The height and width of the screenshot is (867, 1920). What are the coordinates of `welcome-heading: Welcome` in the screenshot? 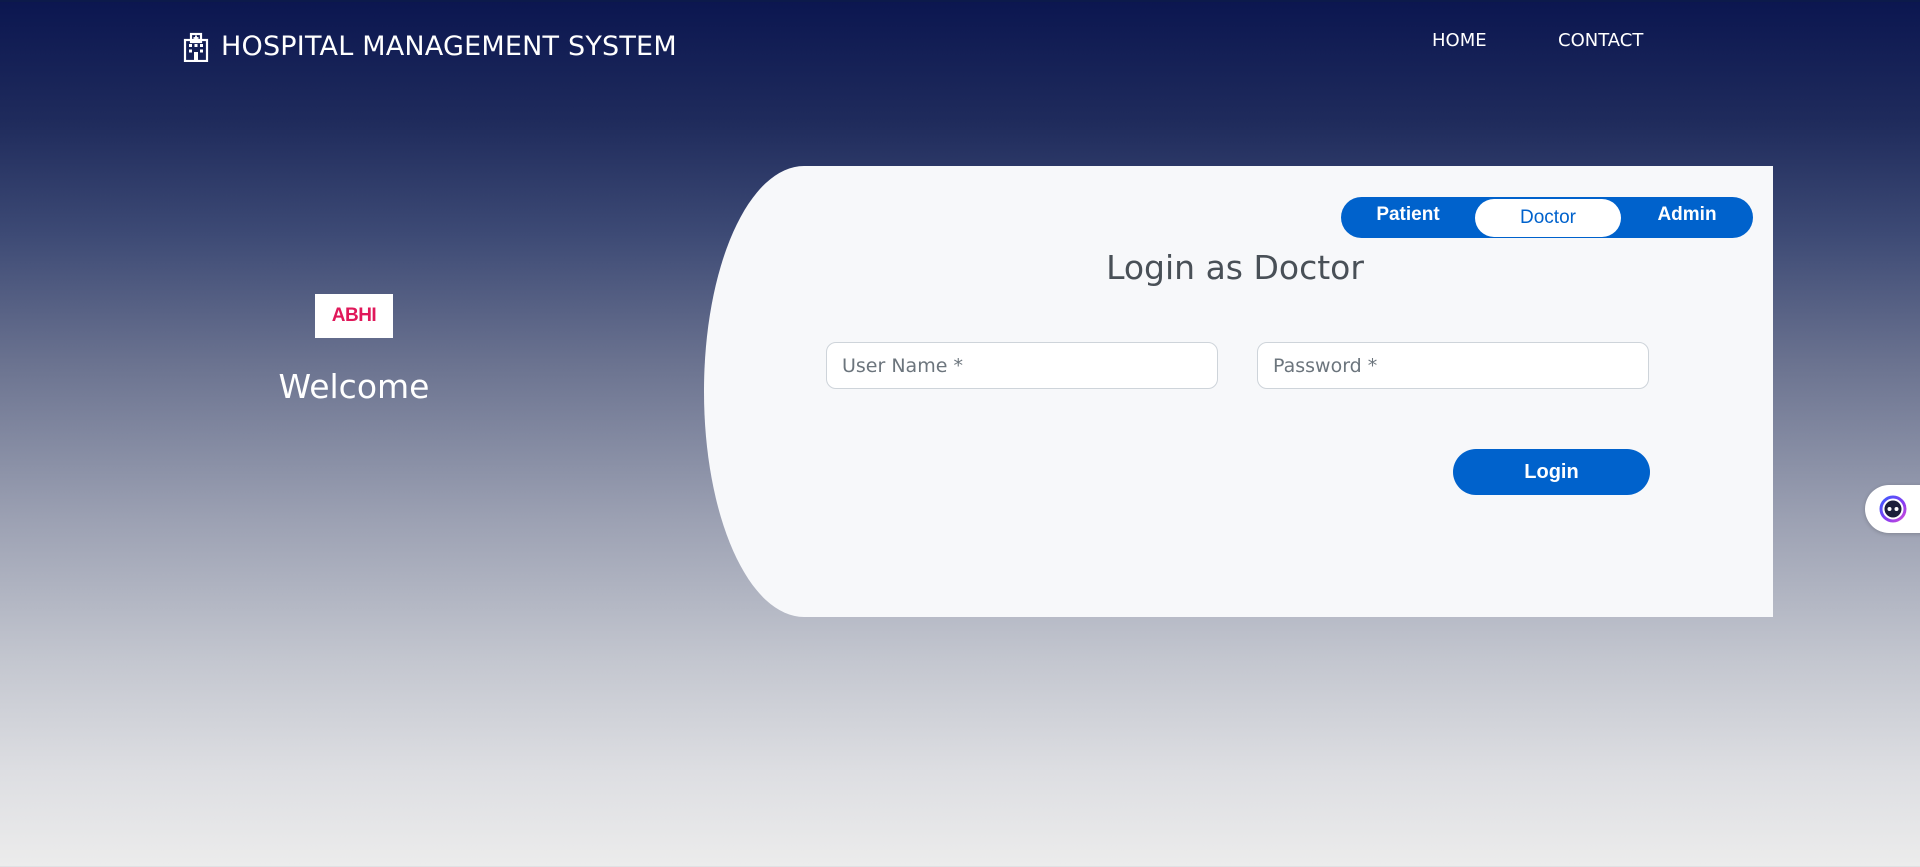 It's located at (354, 386).